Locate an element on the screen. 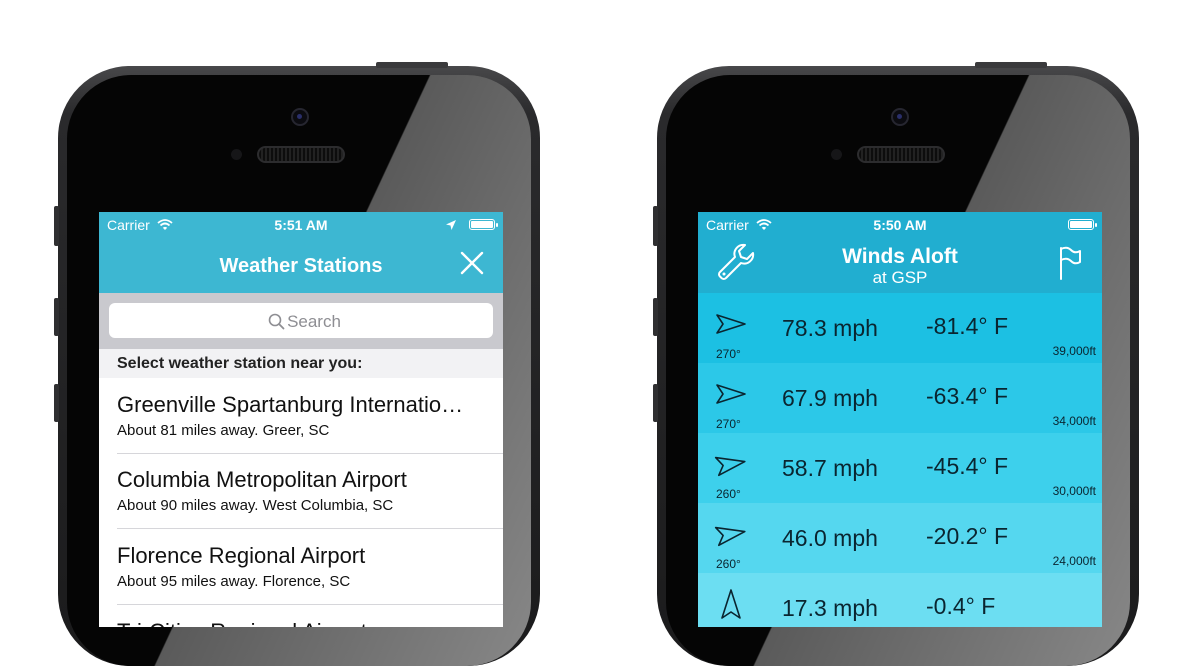 The image size is (1200, 666). station-name: Florence Regional Airport is located at coordinates (241, 555).